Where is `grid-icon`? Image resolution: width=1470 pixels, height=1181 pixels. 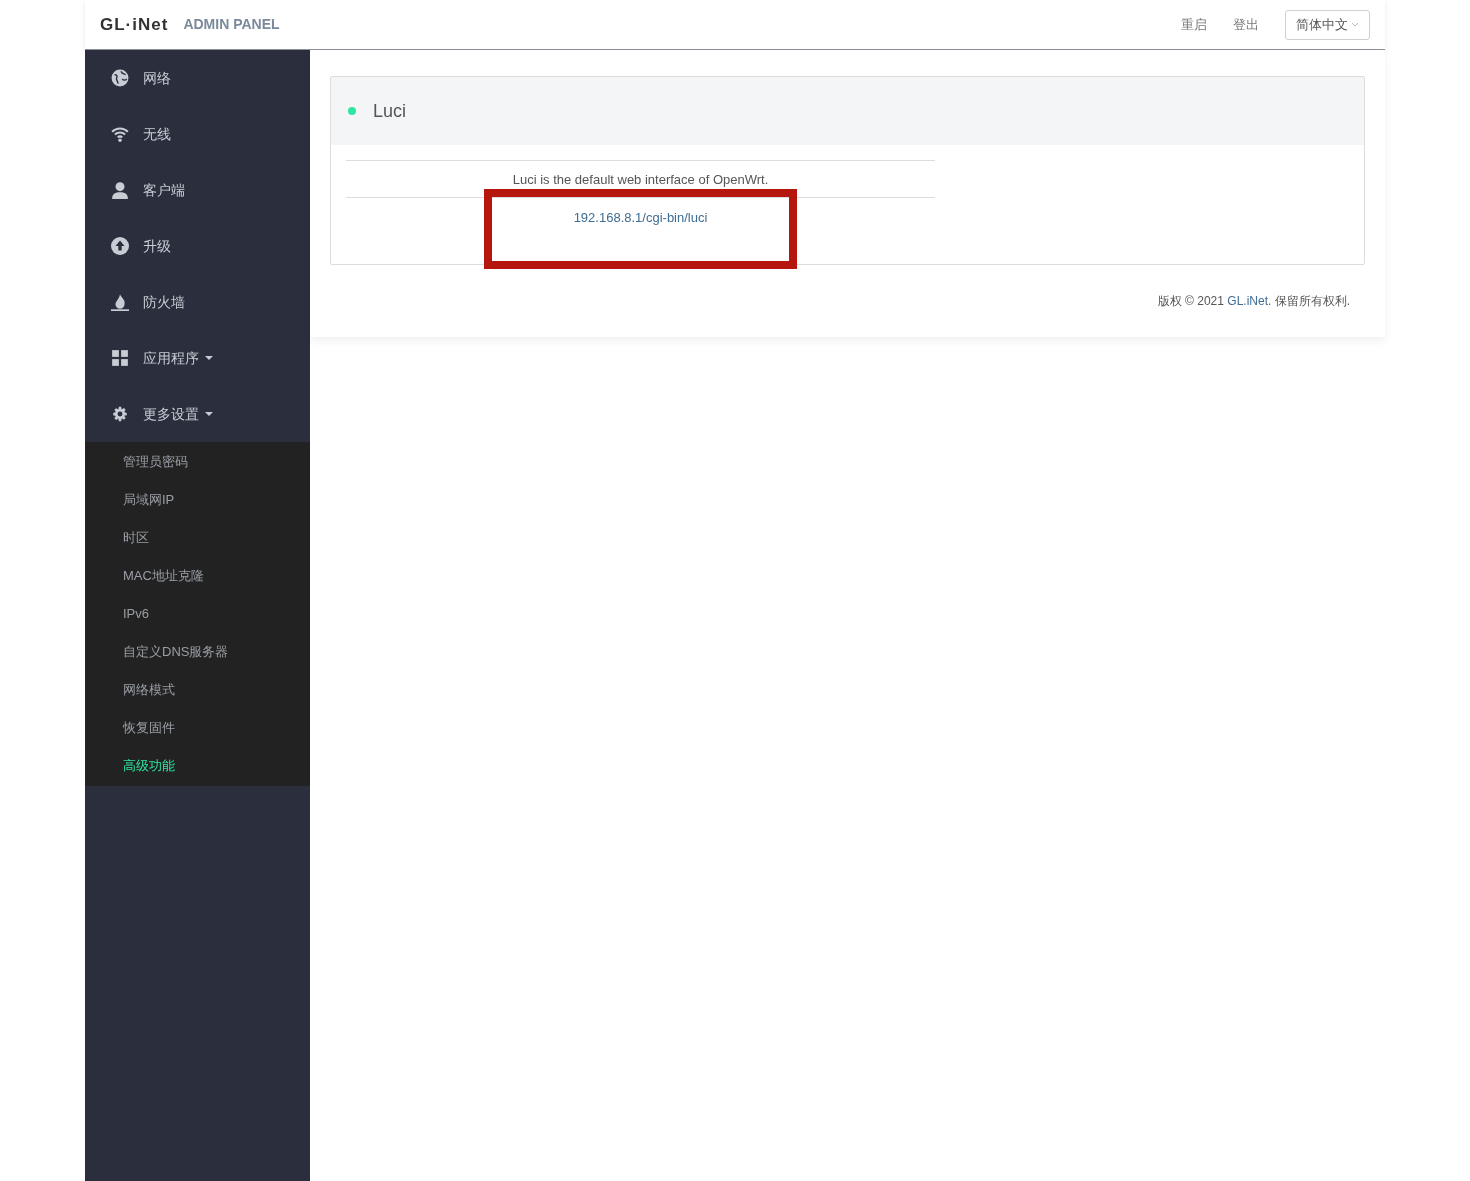
grid-icon is located at coordinates (120, 358).